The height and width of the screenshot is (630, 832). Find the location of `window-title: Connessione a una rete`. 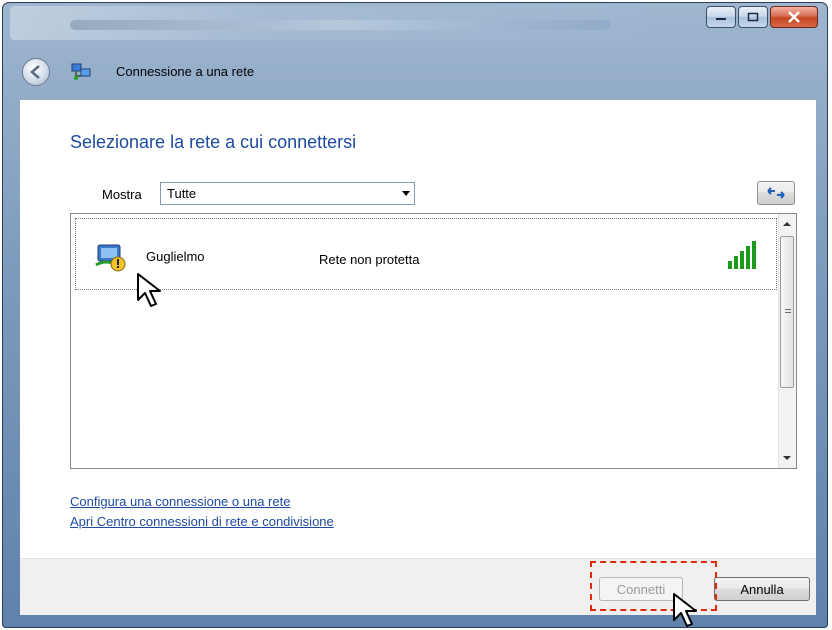

window-title: Connessione a una rete is located at coordinates (185, 71).